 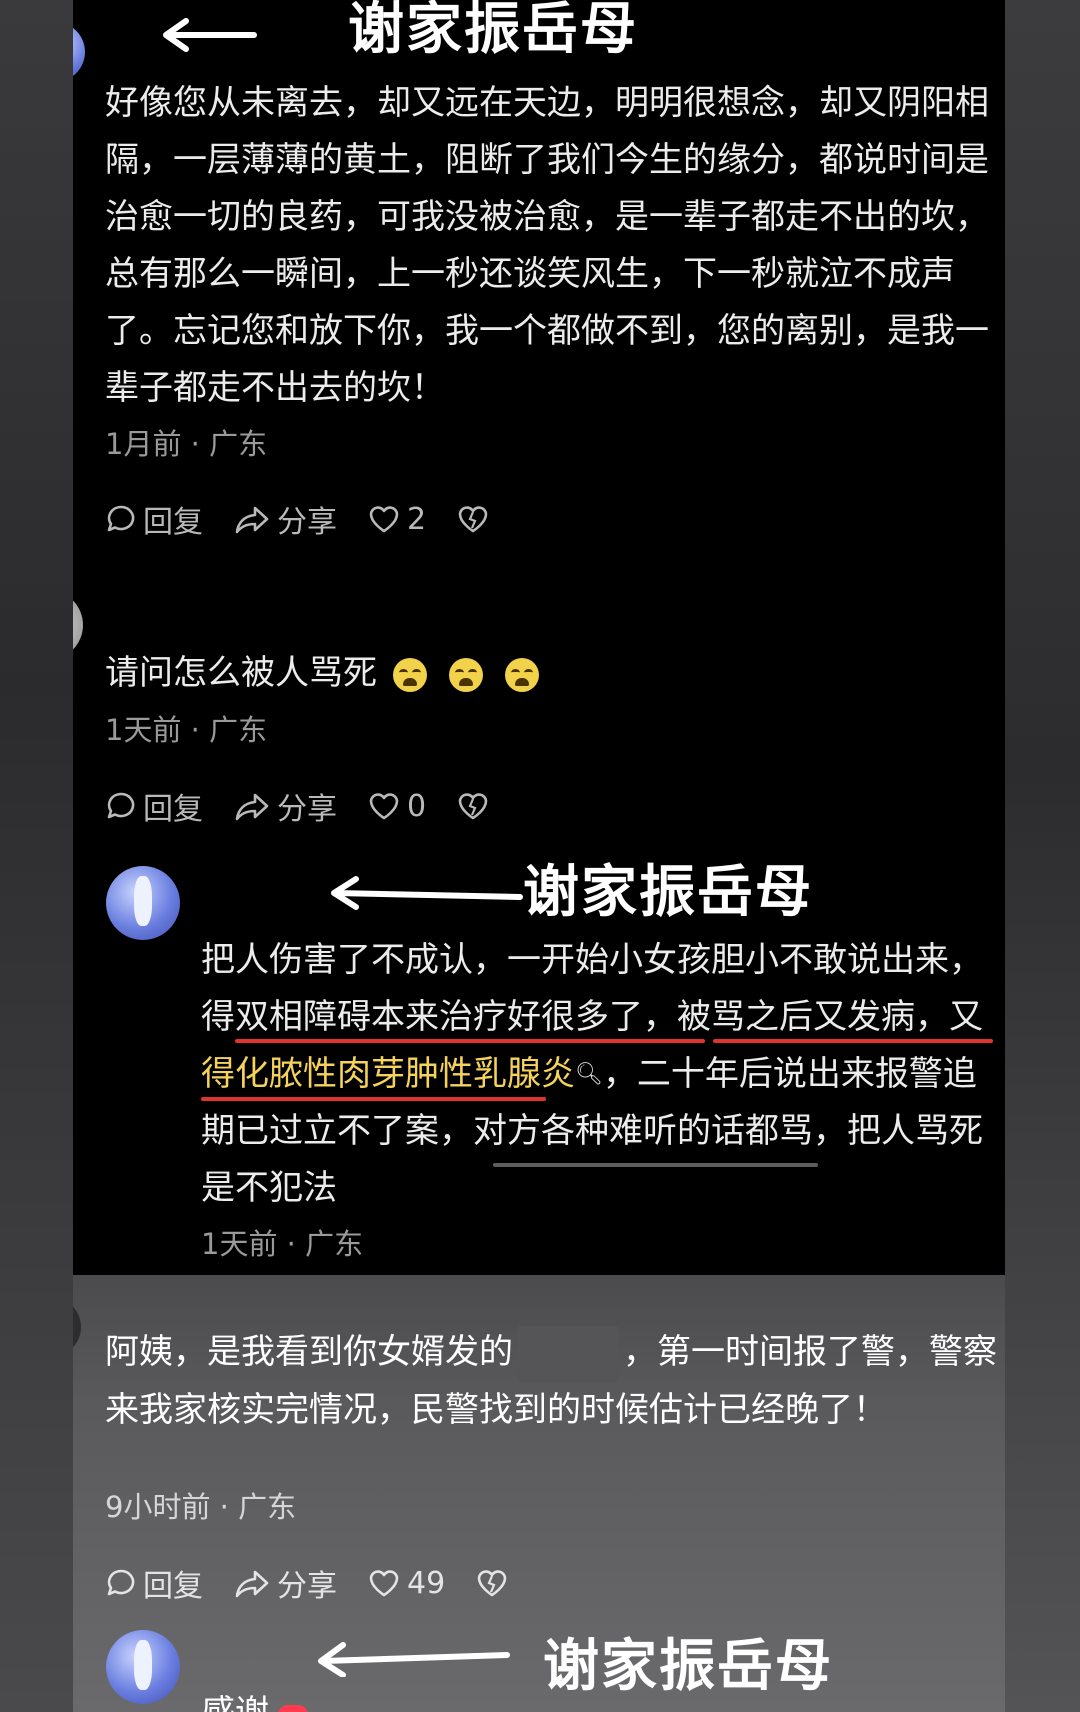 I want to click on search-icon: 🔍︎, so click(x=589, y=1074).